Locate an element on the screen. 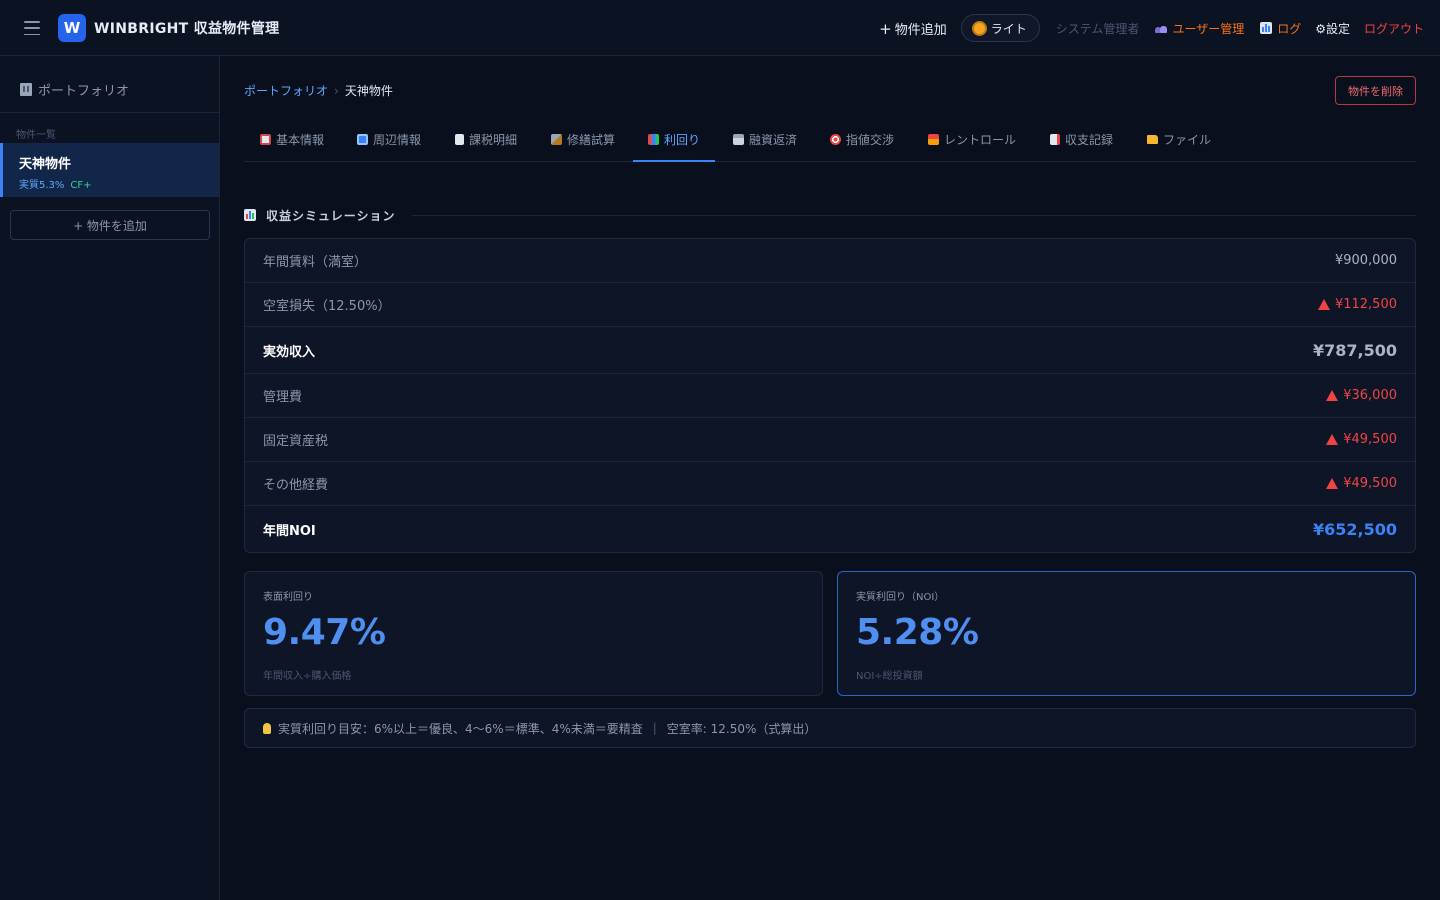 Image resolution: width=1440 pixels, height=900 pixels. log-link: ログ is located at coordinates (1280, 28).